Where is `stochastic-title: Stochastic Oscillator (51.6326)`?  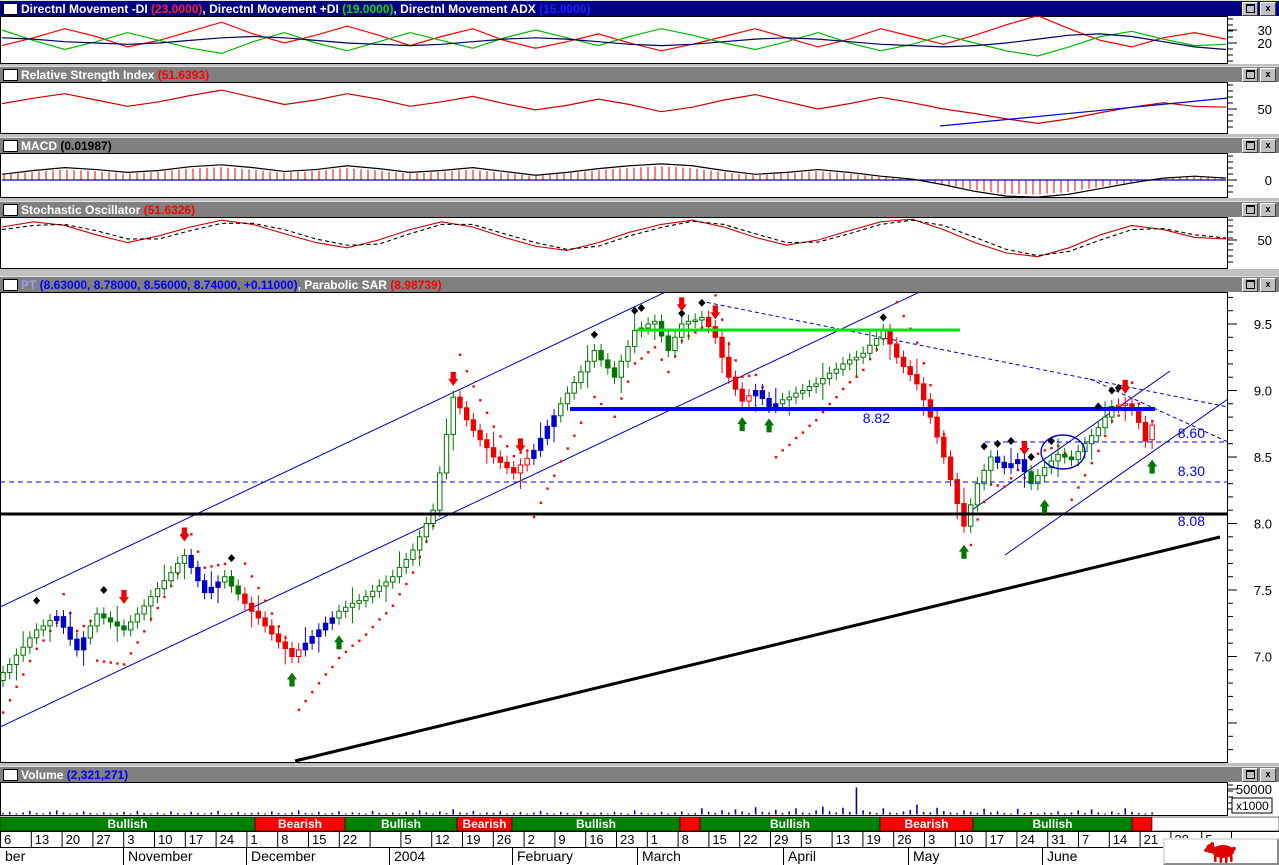 stochastic-title: Stochastic Oscillator (51.6326) is located at coordinates (108, 209).